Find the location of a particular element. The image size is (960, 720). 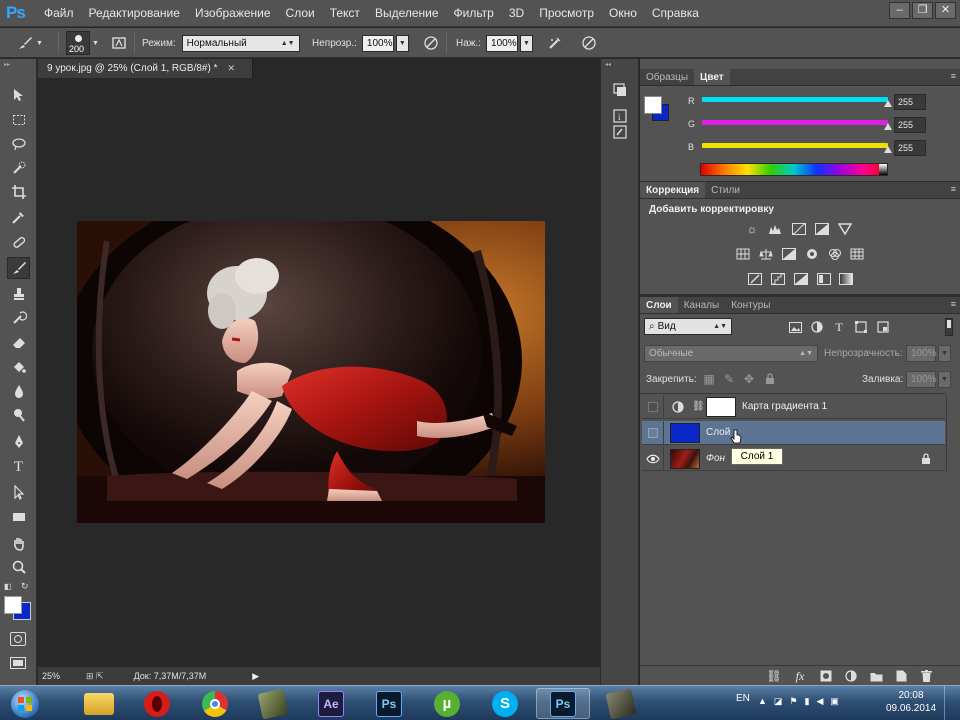

channel-r-slider is located at coordinates (795, 99).